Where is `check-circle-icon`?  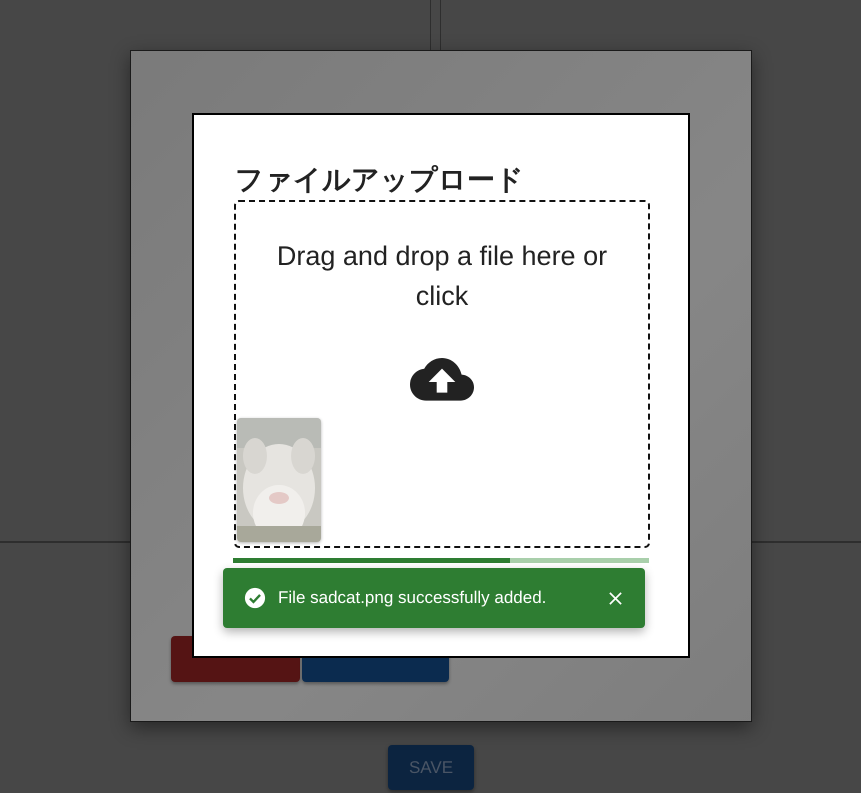 check-circle-icon is located at coordinates (255, 598).